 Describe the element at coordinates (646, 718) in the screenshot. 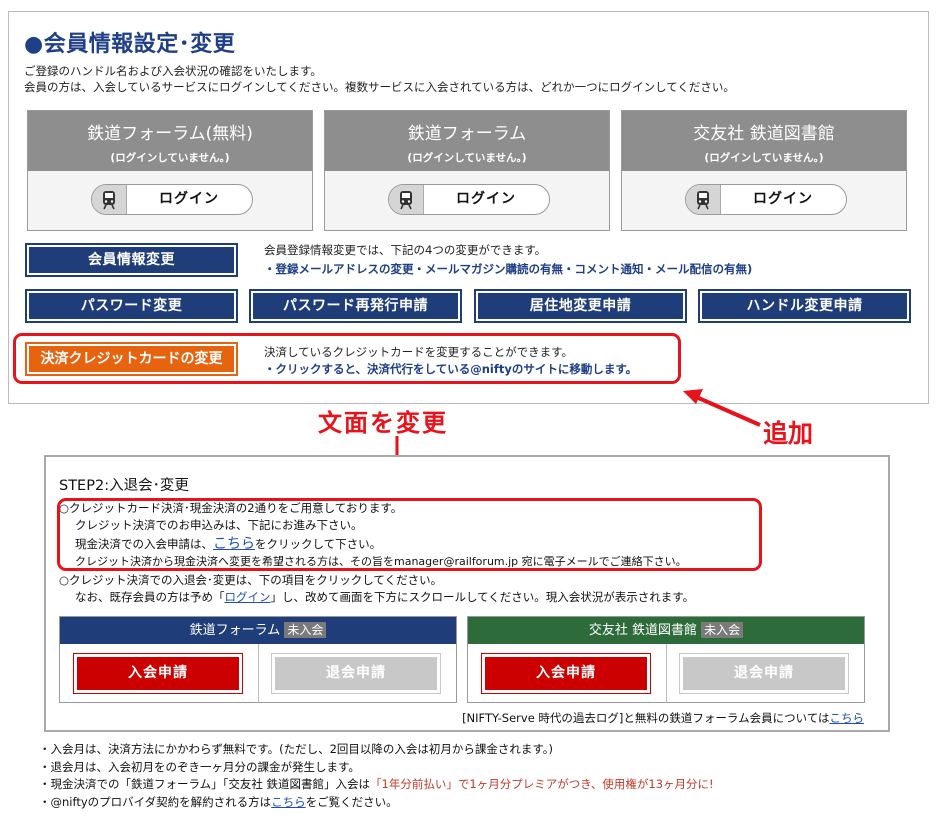

I see `archive-text: [NIFTY-Serve 時代の過去ログ]と無料の鉄道フォーラム会員については` at that location.